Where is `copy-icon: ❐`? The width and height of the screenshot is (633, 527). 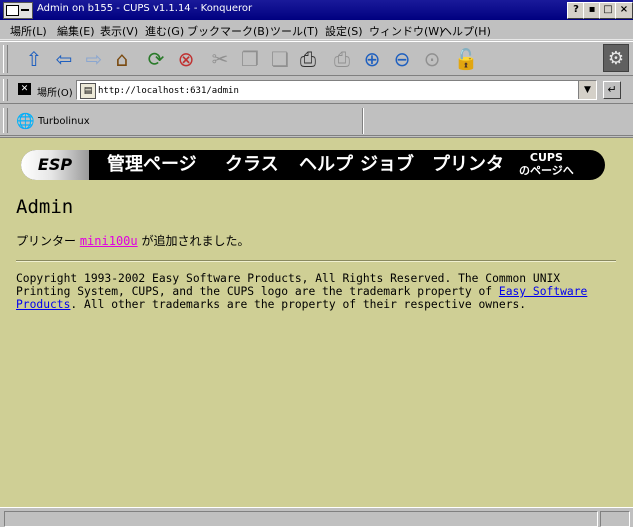 copy-icon: ❐ is located at coordinates (250, 59).